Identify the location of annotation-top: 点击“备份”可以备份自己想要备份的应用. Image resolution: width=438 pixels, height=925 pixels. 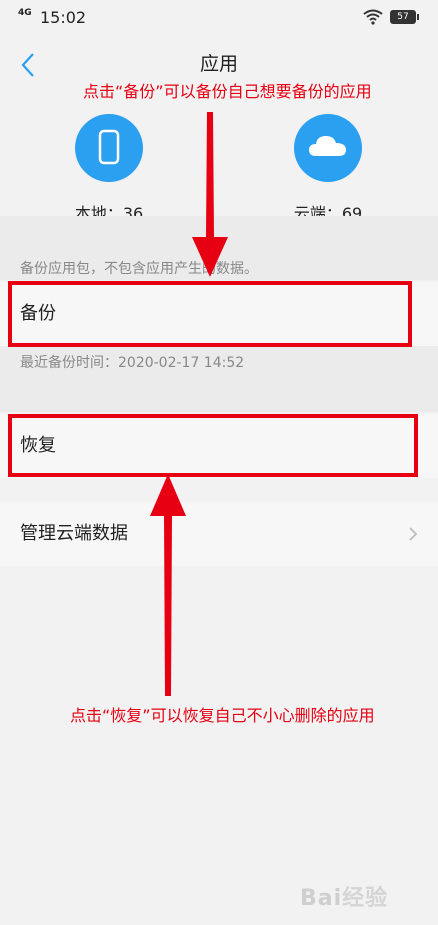
(227, 91).